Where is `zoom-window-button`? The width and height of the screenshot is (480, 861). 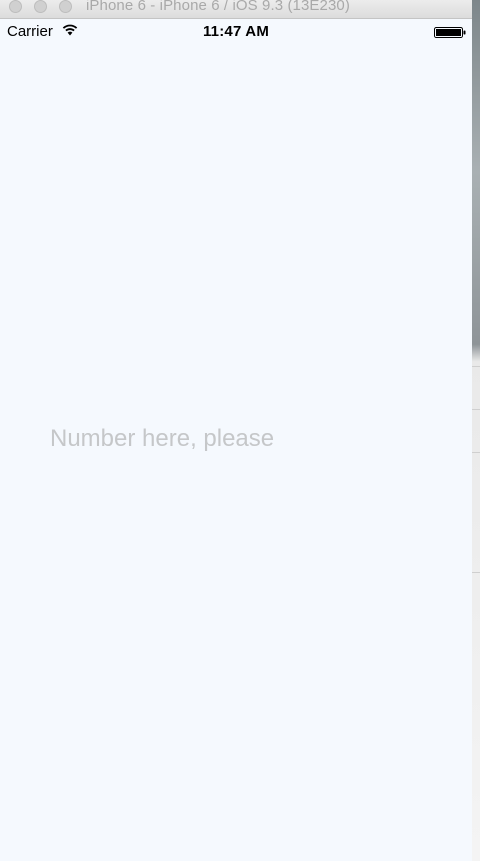 zoom-window-button is located at coordinates (65, 6).